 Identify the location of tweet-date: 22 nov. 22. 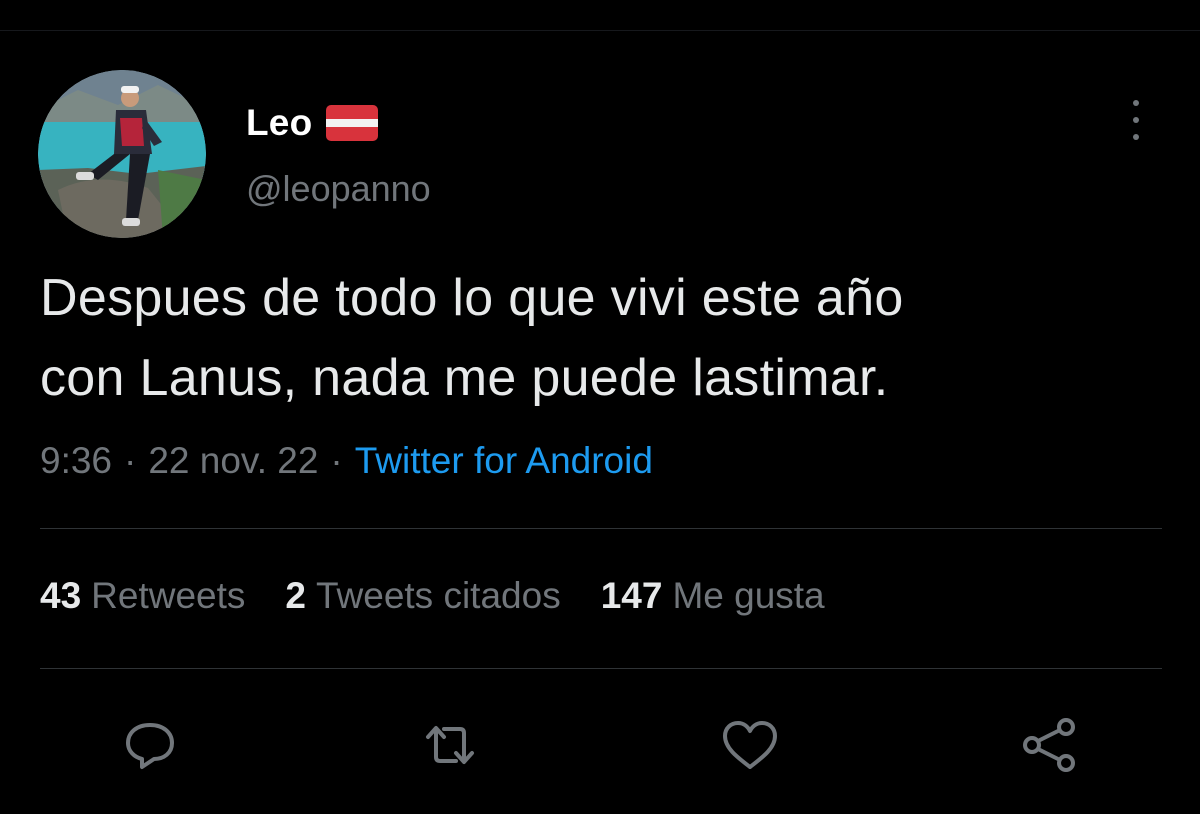
(233, 460).